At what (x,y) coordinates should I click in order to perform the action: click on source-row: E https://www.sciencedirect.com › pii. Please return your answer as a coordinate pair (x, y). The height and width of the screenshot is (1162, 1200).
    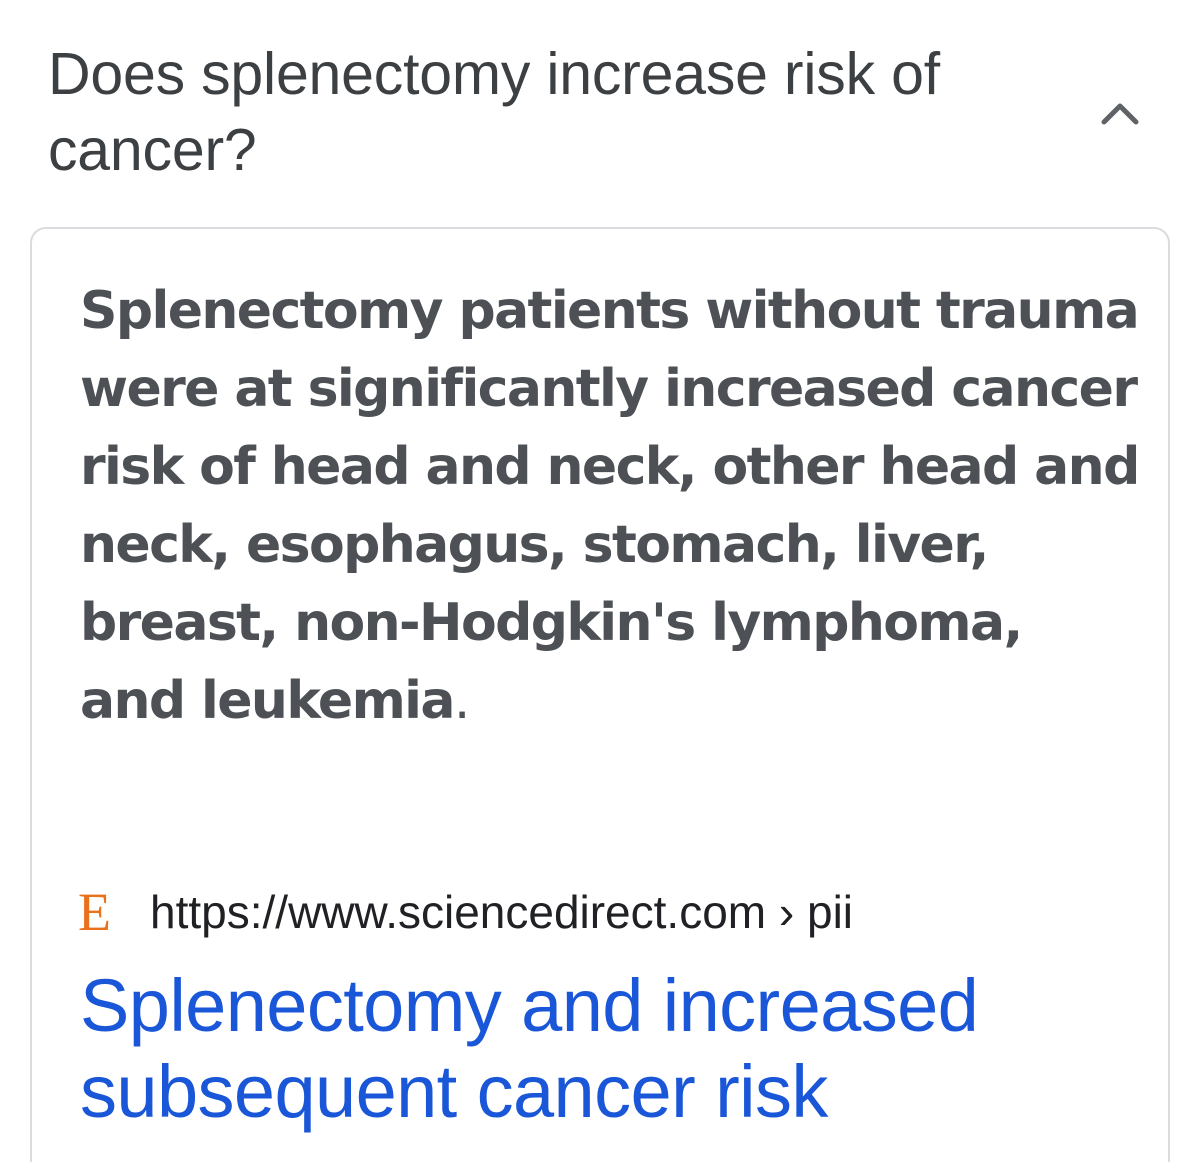
    Looking at the image, I should click on (608, 912).